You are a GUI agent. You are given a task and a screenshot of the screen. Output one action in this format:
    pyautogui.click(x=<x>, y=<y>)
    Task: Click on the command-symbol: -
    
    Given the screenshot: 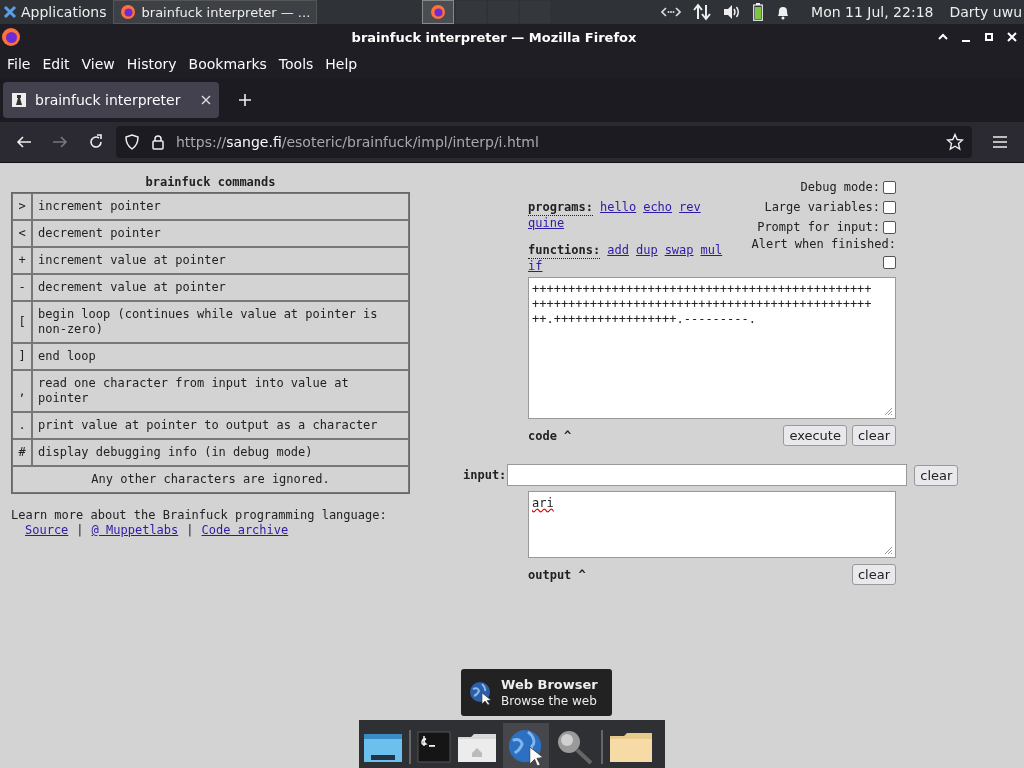 What is the action you would take?
    pyautogui.click(x=22, y=287)
    